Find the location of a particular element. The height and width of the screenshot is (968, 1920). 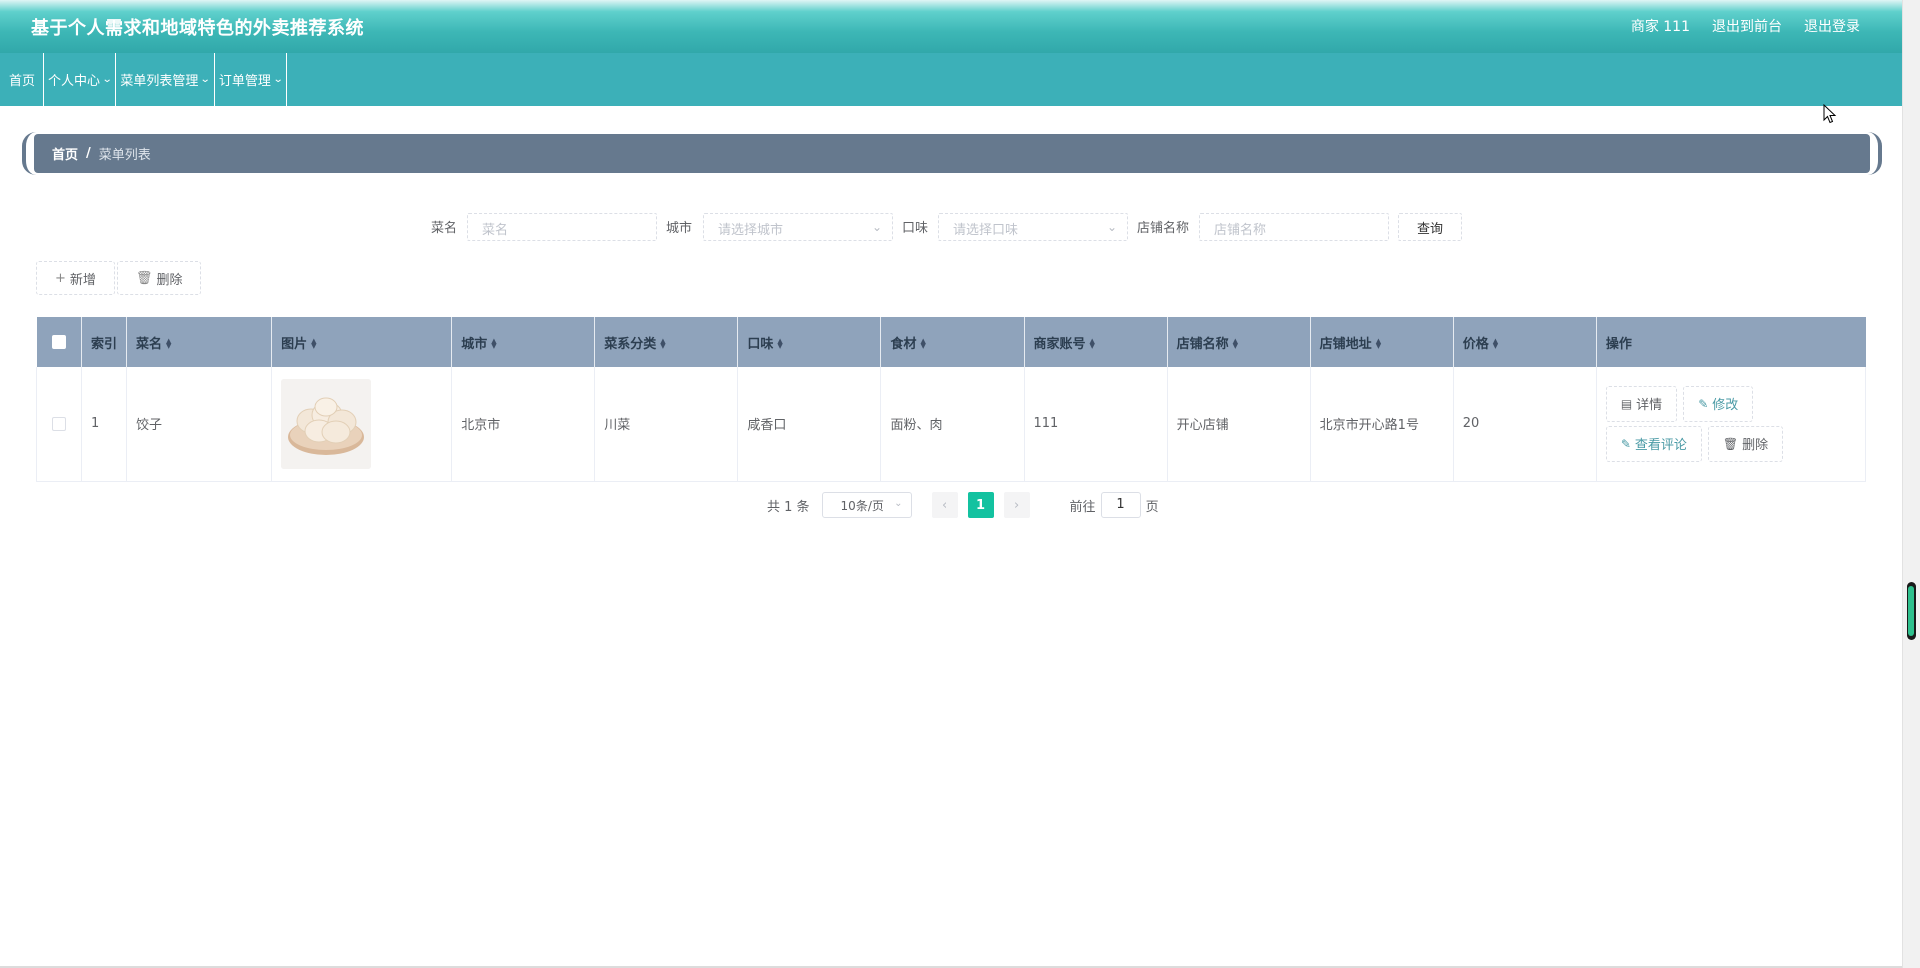

nav-item-order-management: 订单管理 ⌄ is located at coordinates (251, 79).